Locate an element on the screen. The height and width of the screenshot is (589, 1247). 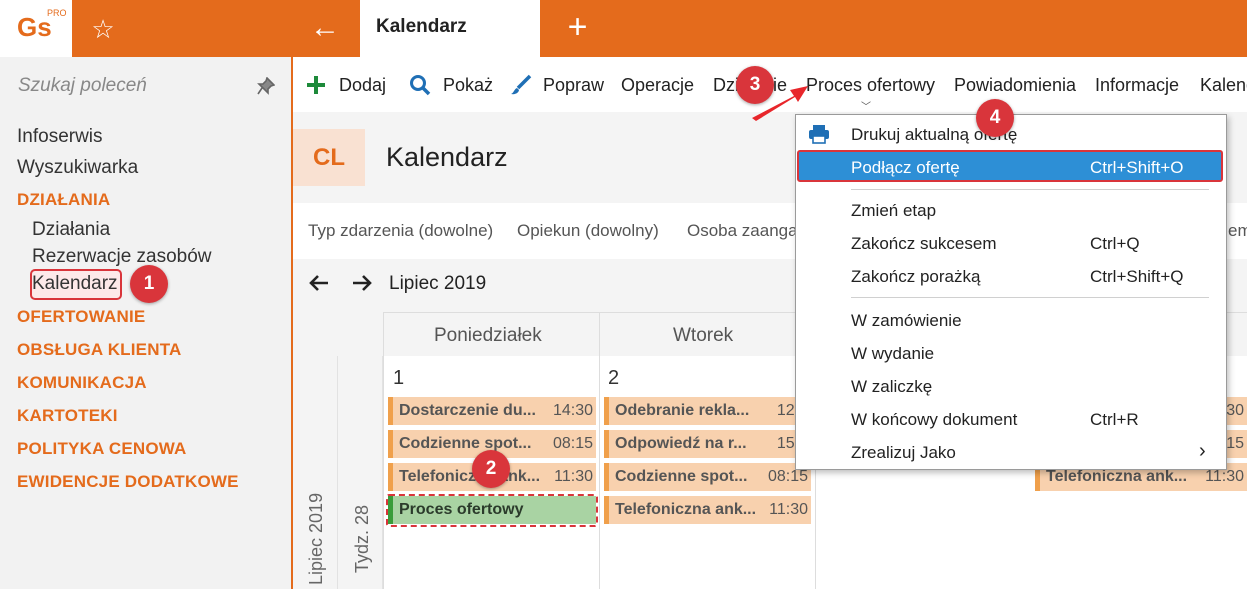
sidebar-item-rezerwacje: Rezerwacje zasobów is located at coordinates (122, 257).